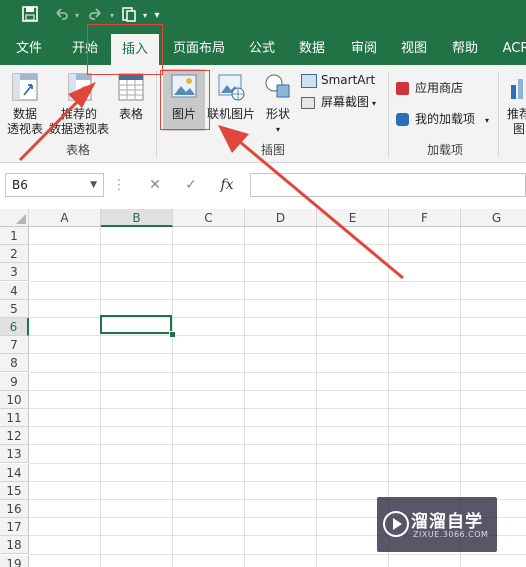 This screenshot has height=567, width=526. Describe the element at coordinates (14, 399) in the screenshot. I see `row-header-10: 10` at that location.